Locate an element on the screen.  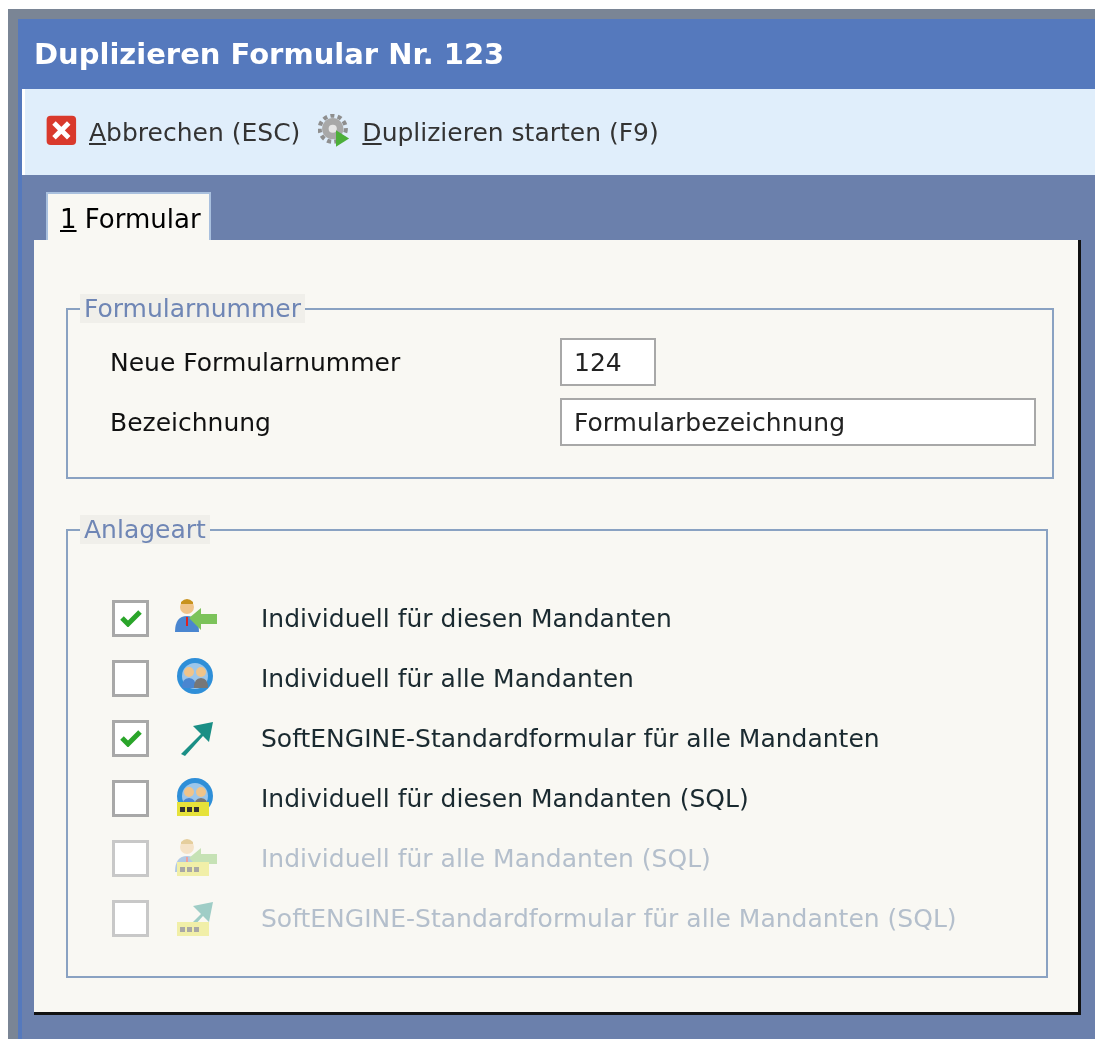
input-field: Formularbezeichnung is located at coordinates (798, 422).